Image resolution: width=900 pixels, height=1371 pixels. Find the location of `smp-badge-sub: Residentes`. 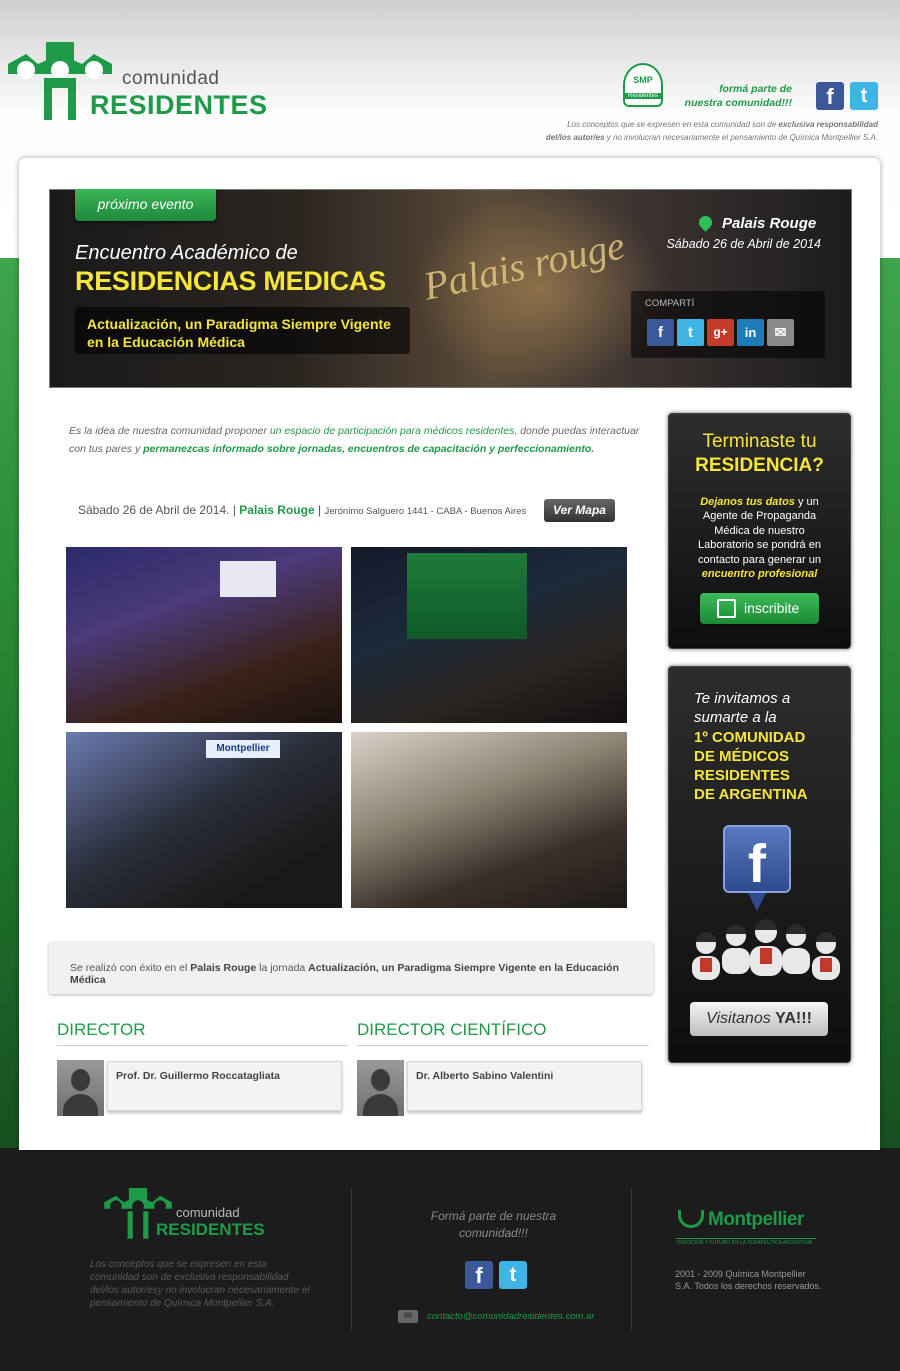

smp-badge-sub: Residentes is located at coordinates (643, 96).